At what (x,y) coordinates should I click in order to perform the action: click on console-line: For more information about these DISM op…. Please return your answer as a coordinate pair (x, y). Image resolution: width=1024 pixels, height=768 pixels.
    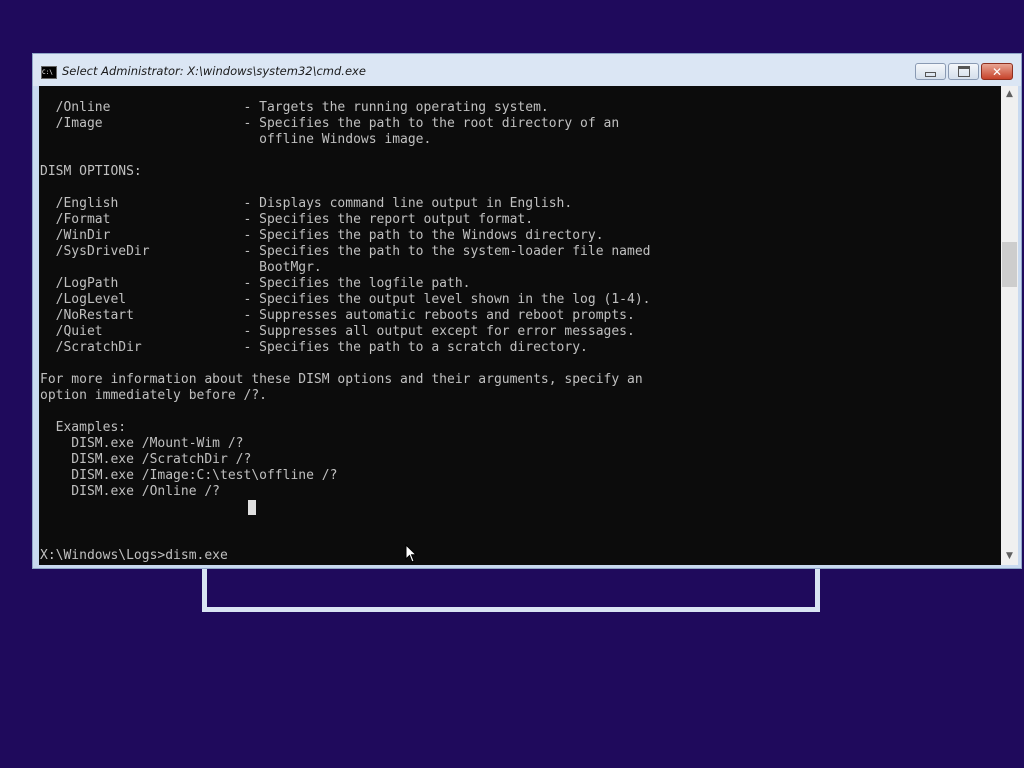
    Looking at the image, I should click on (341, 379).